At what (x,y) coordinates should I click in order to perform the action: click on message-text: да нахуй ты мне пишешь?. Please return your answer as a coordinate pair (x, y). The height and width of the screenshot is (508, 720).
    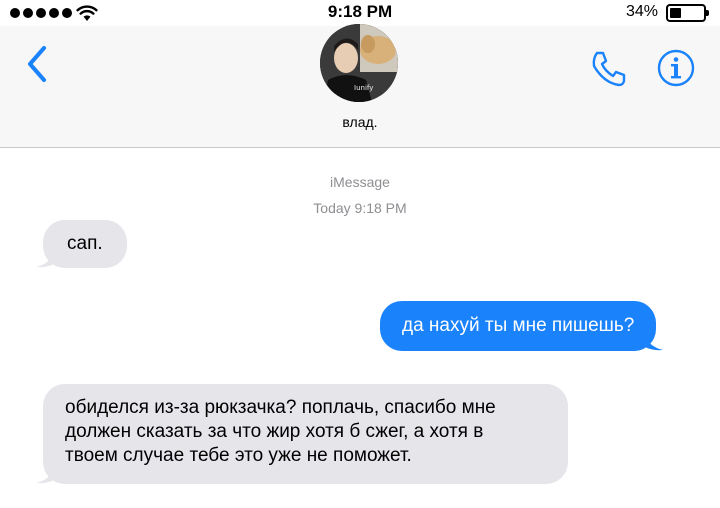
    Looking at the image, I should click on (518, 325).